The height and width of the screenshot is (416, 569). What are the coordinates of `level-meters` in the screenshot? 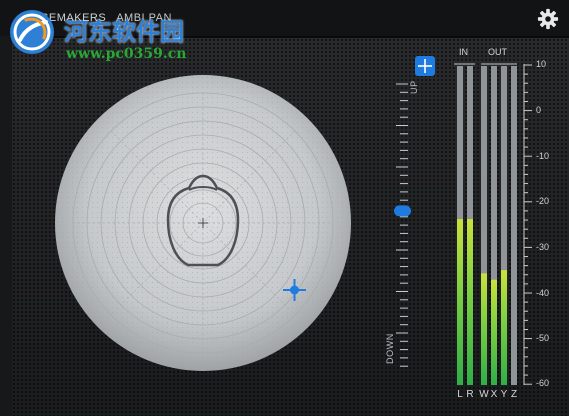 It's located at (493, 224).